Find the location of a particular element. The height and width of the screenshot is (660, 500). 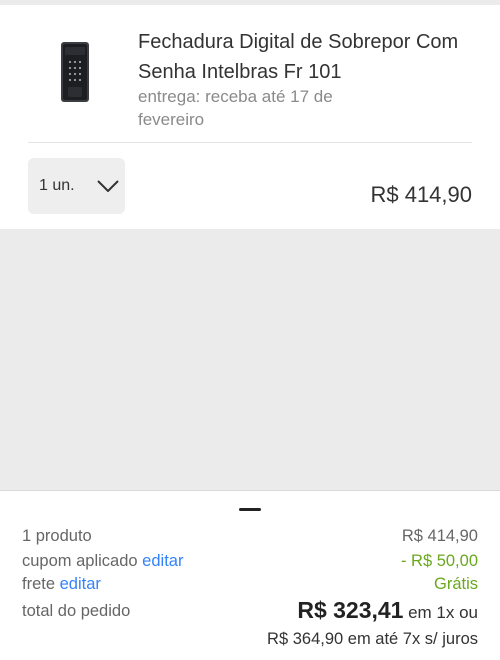

item-price: R$ 414,90 is located at coordinates (421, 194).